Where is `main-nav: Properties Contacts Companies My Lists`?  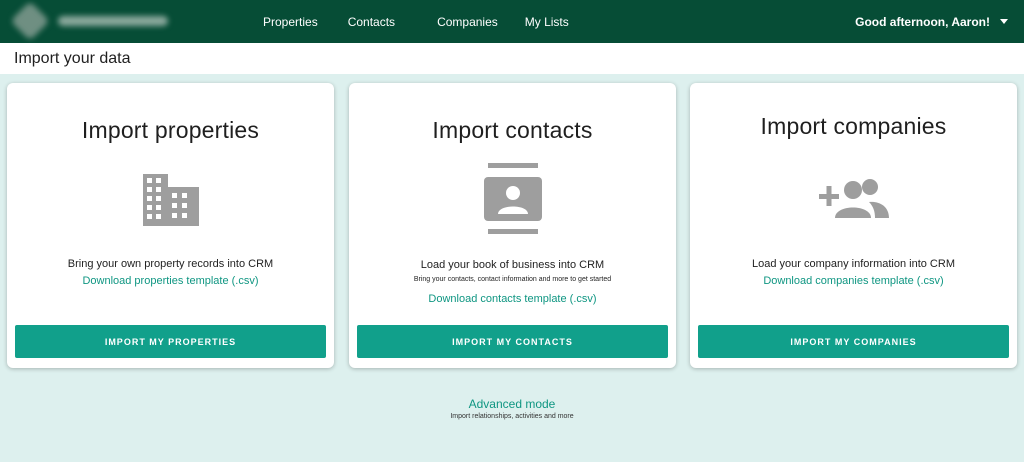 main-nav: Properties Contacts Companies My Lists is located at coordinates (416, 21).